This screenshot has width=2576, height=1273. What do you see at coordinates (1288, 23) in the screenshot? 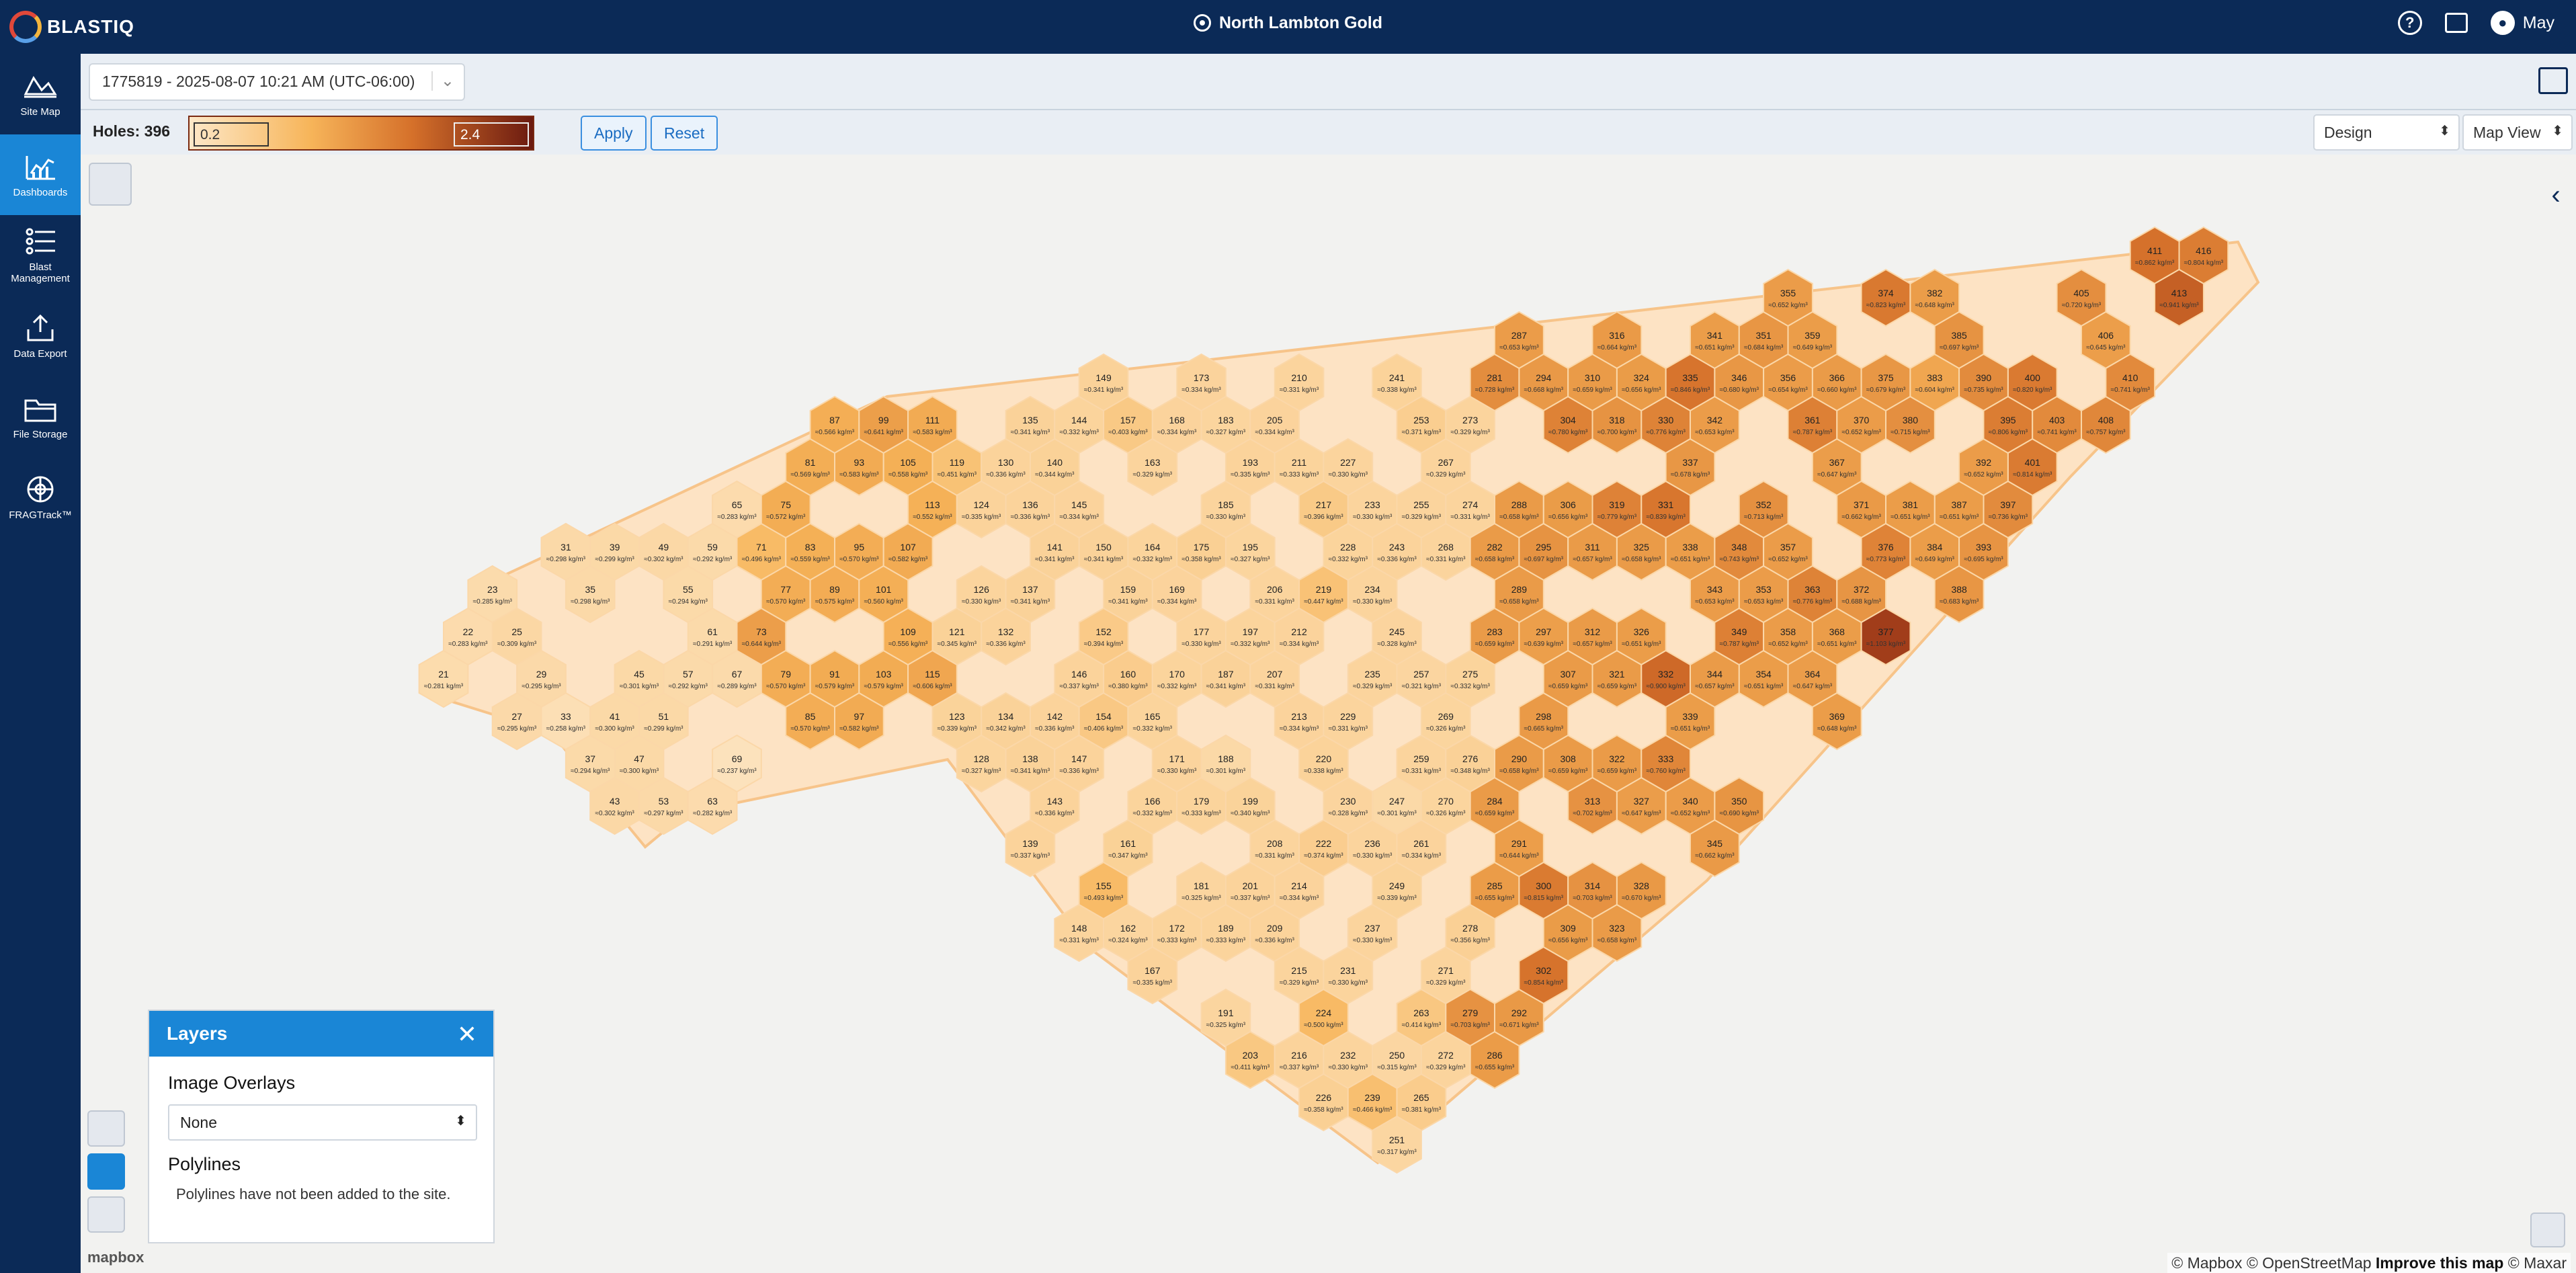
I see `site-title: North Lambton Gold` at bounding box center [1288, 23].